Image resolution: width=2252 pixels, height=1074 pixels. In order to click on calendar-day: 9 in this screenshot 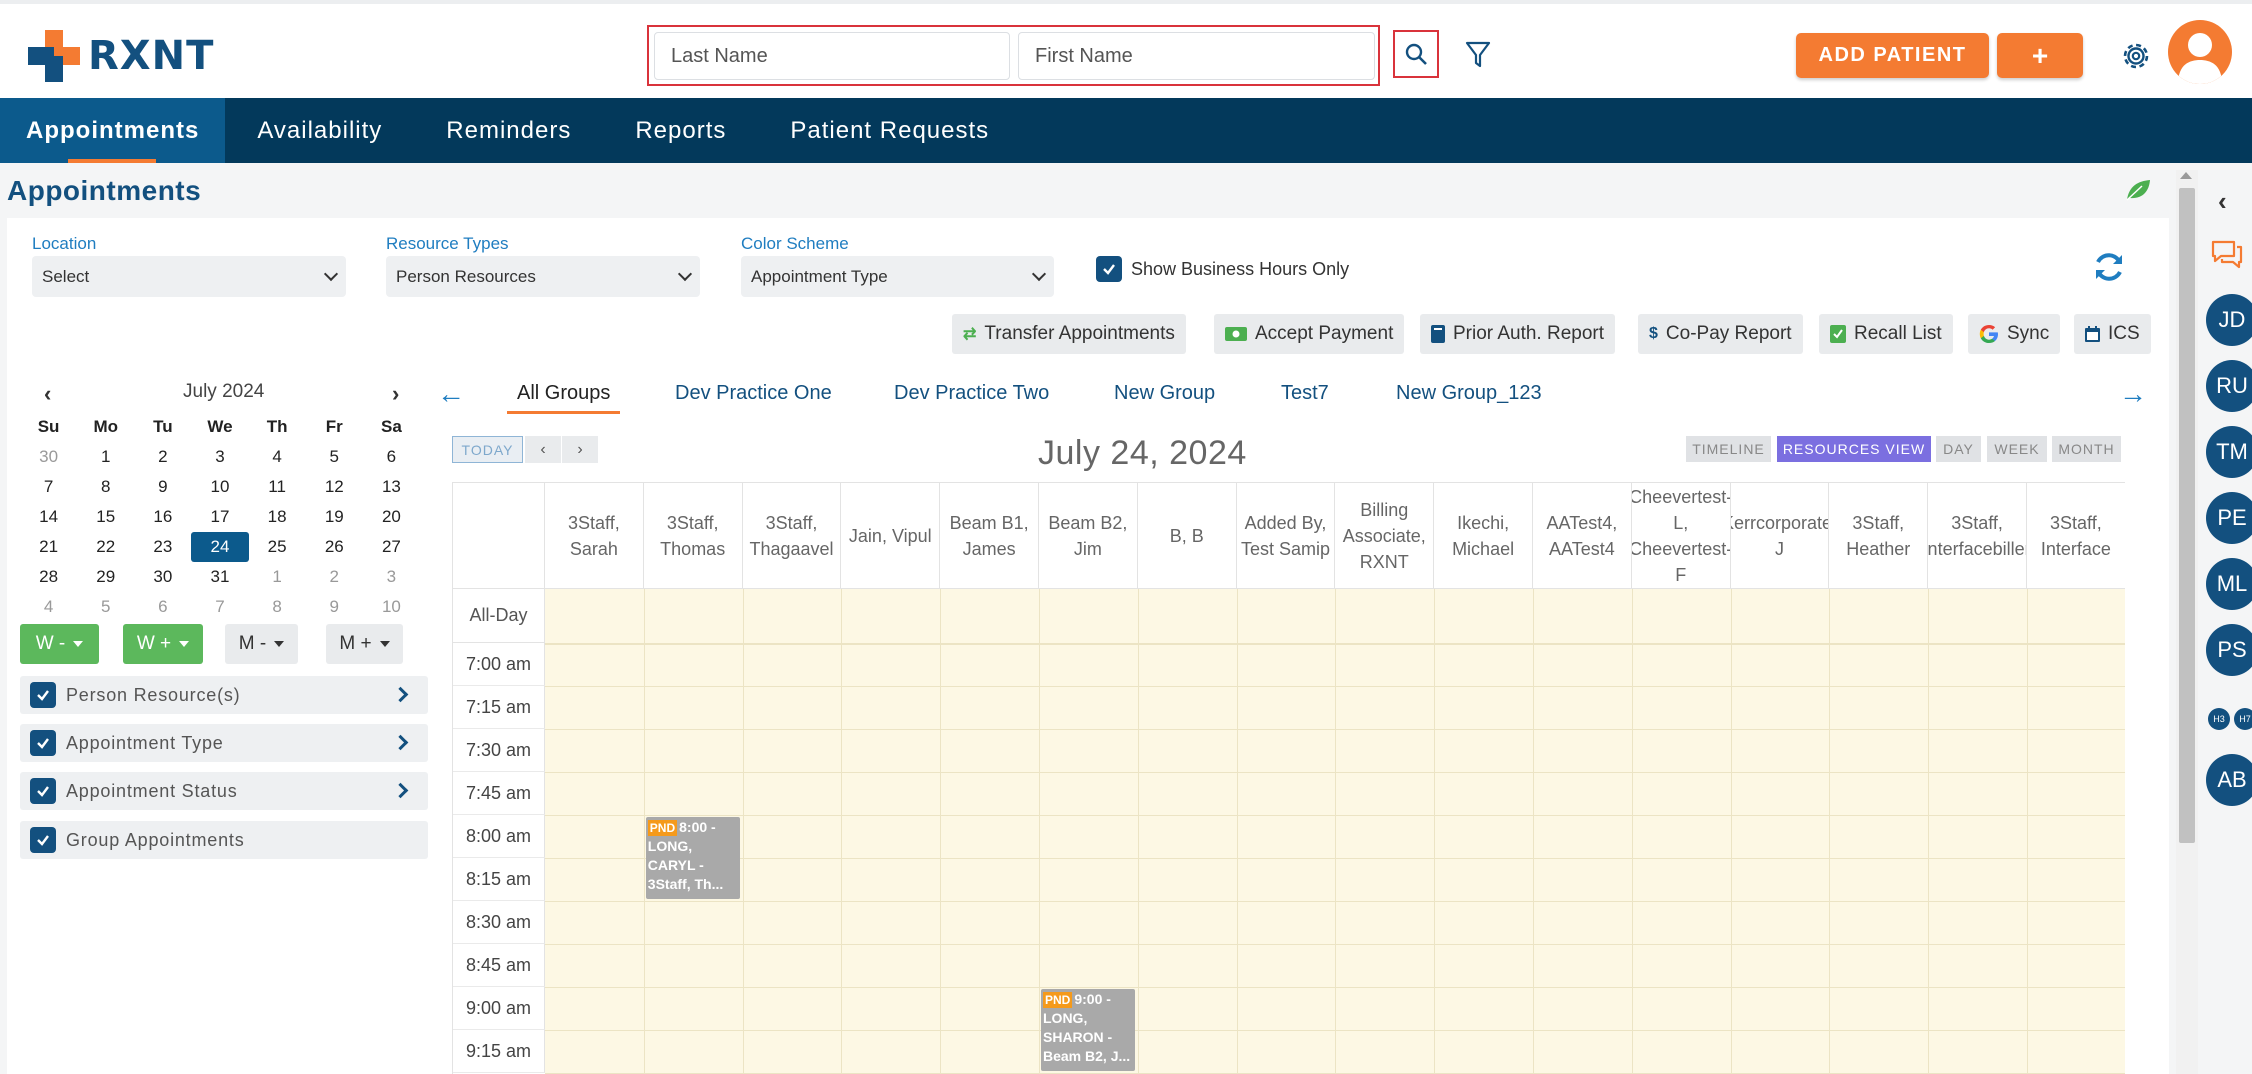, I will do `click(334, 607)`.